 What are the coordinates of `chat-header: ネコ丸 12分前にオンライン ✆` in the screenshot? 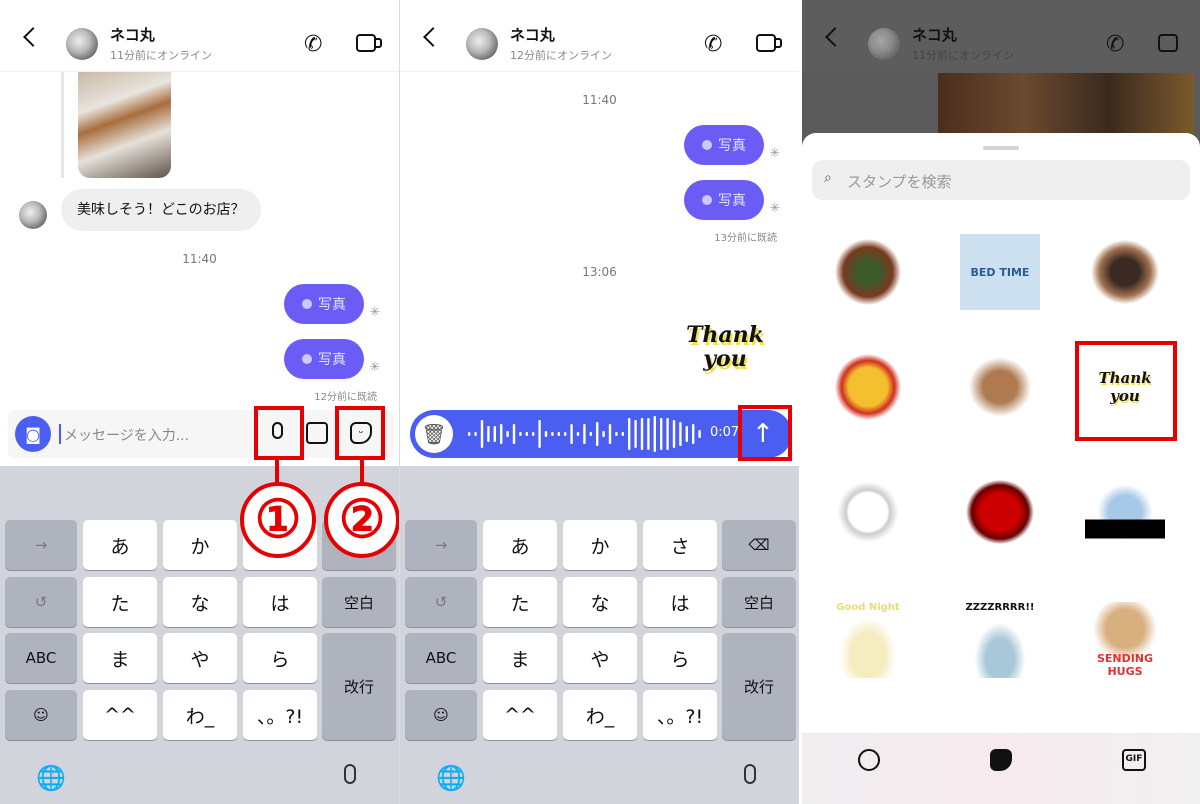 It's located at (599, 36).